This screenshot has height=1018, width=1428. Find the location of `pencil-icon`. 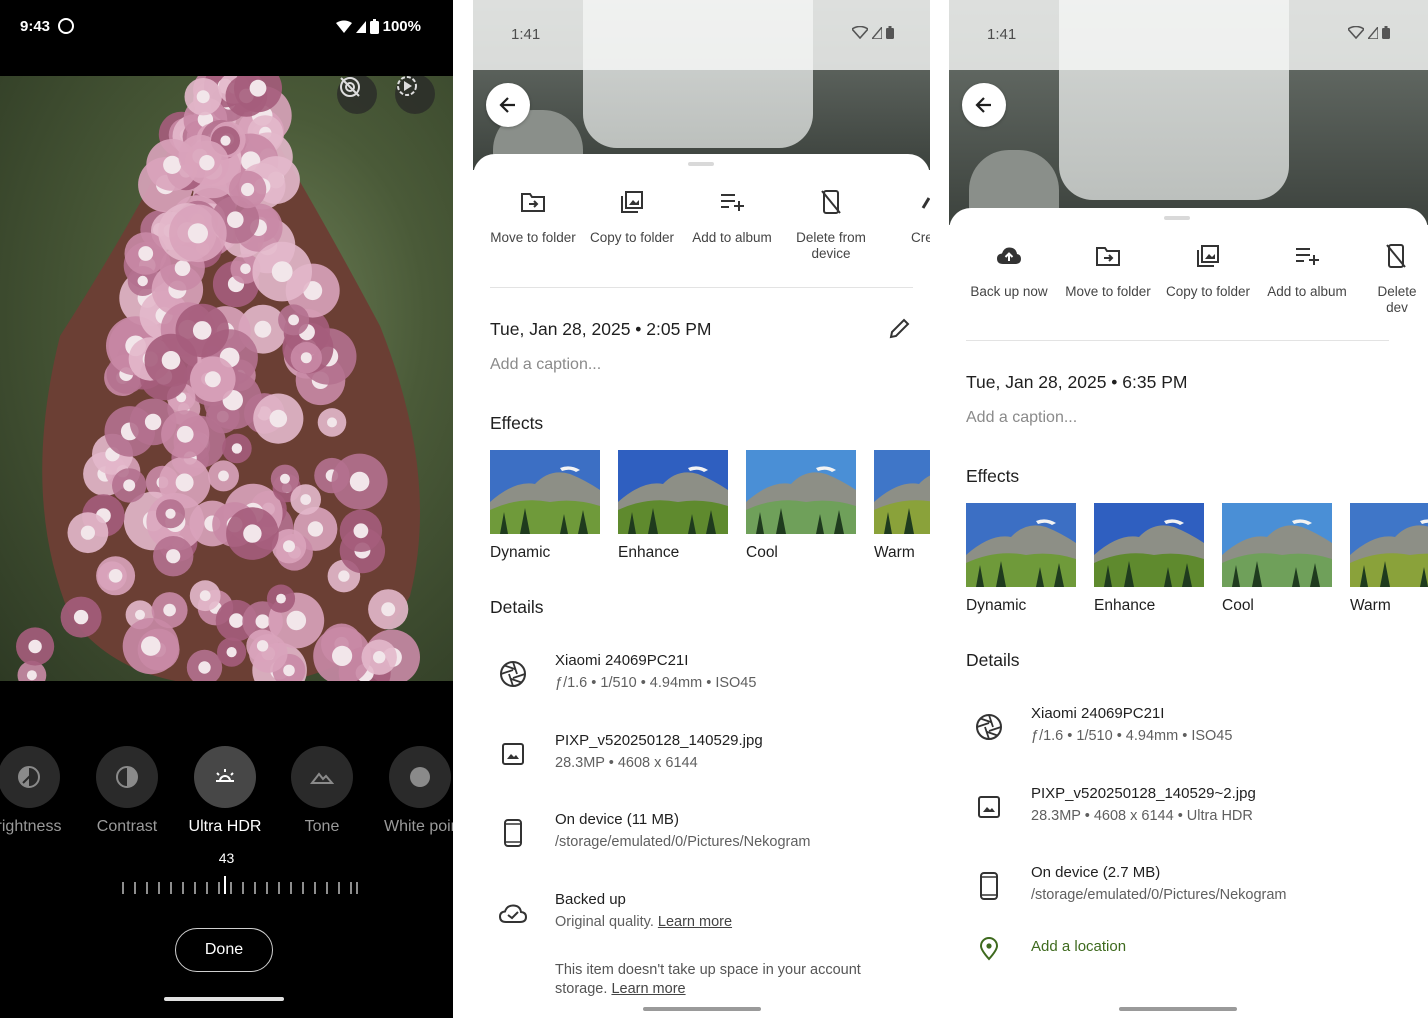

pencil-icon is located at coordinates (899, 328).